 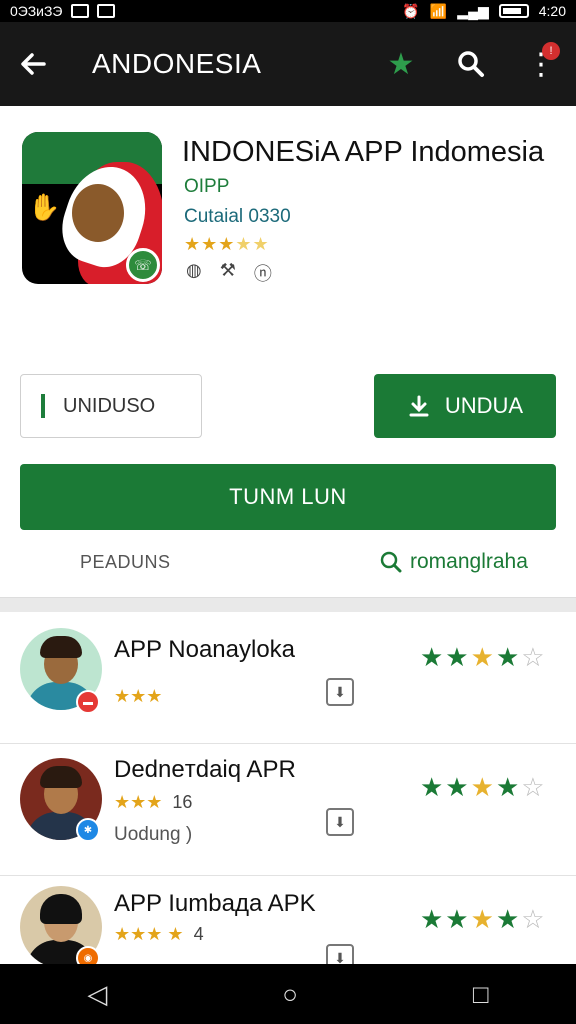 I want to click on nav-back-button: ◁, so click(x=97, y=994).